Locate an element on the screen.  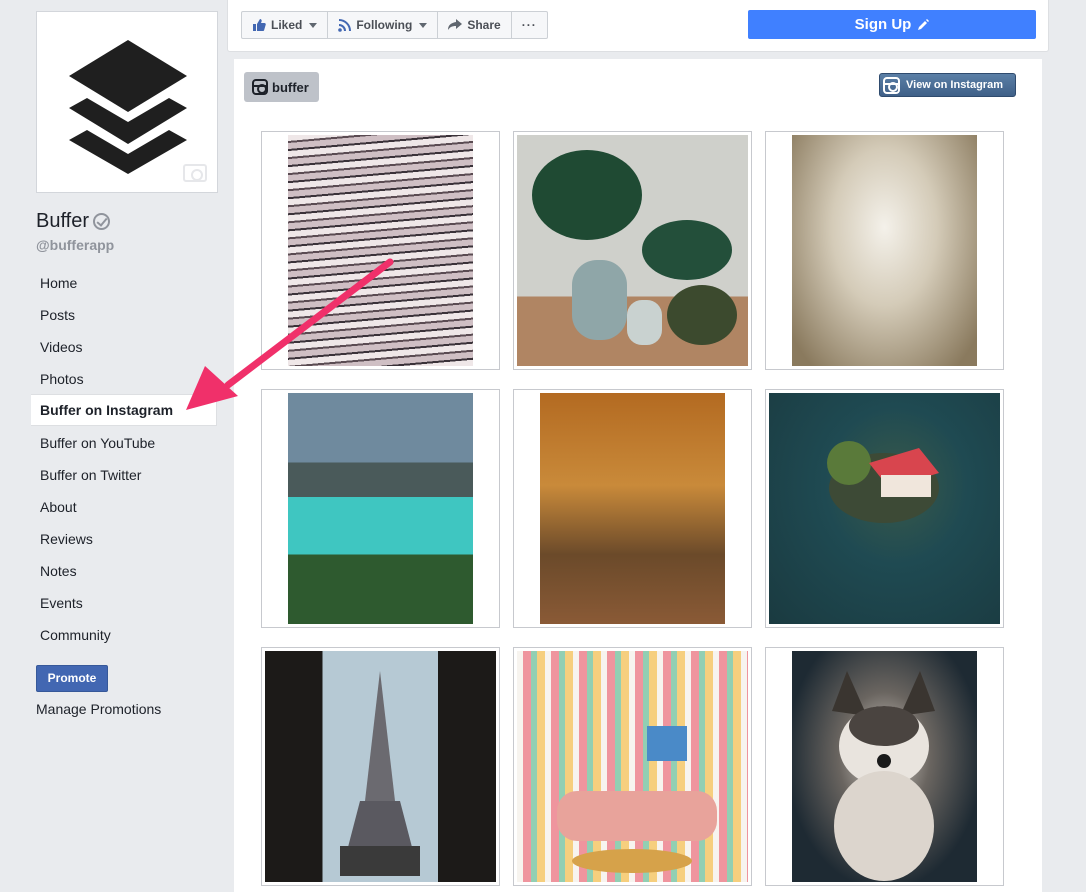
nav-item-reviews: Reviews is located at coordinates (124, 538).